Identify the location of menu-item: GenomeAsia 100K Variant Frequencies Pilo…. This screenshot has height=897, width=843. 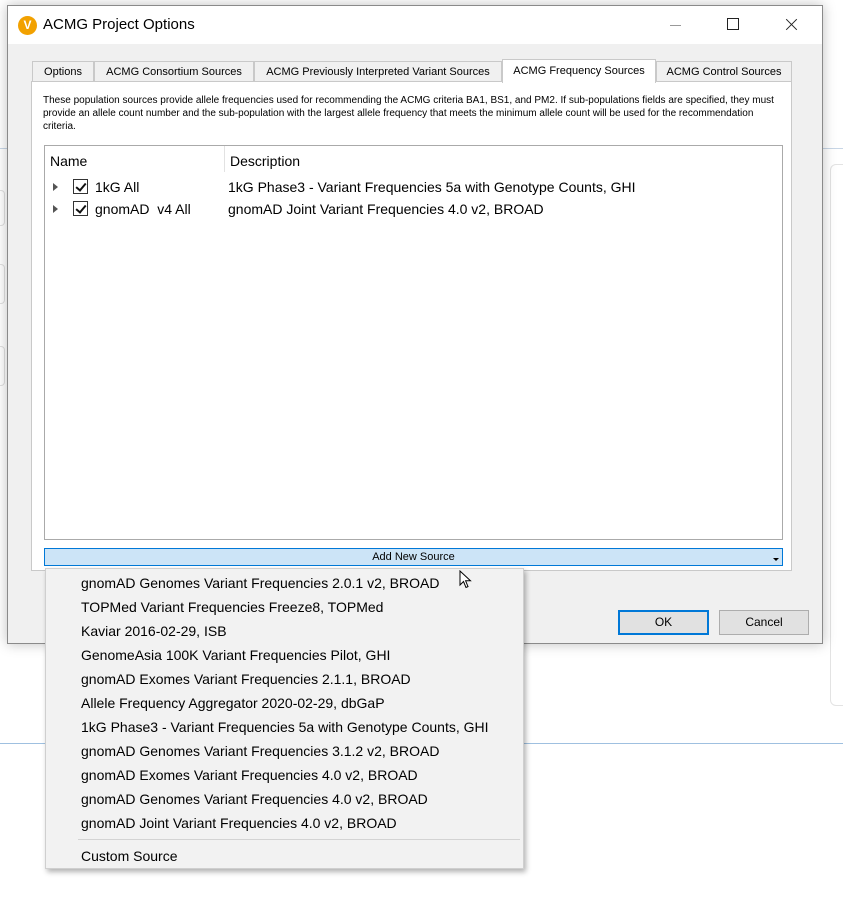
(235, 655).